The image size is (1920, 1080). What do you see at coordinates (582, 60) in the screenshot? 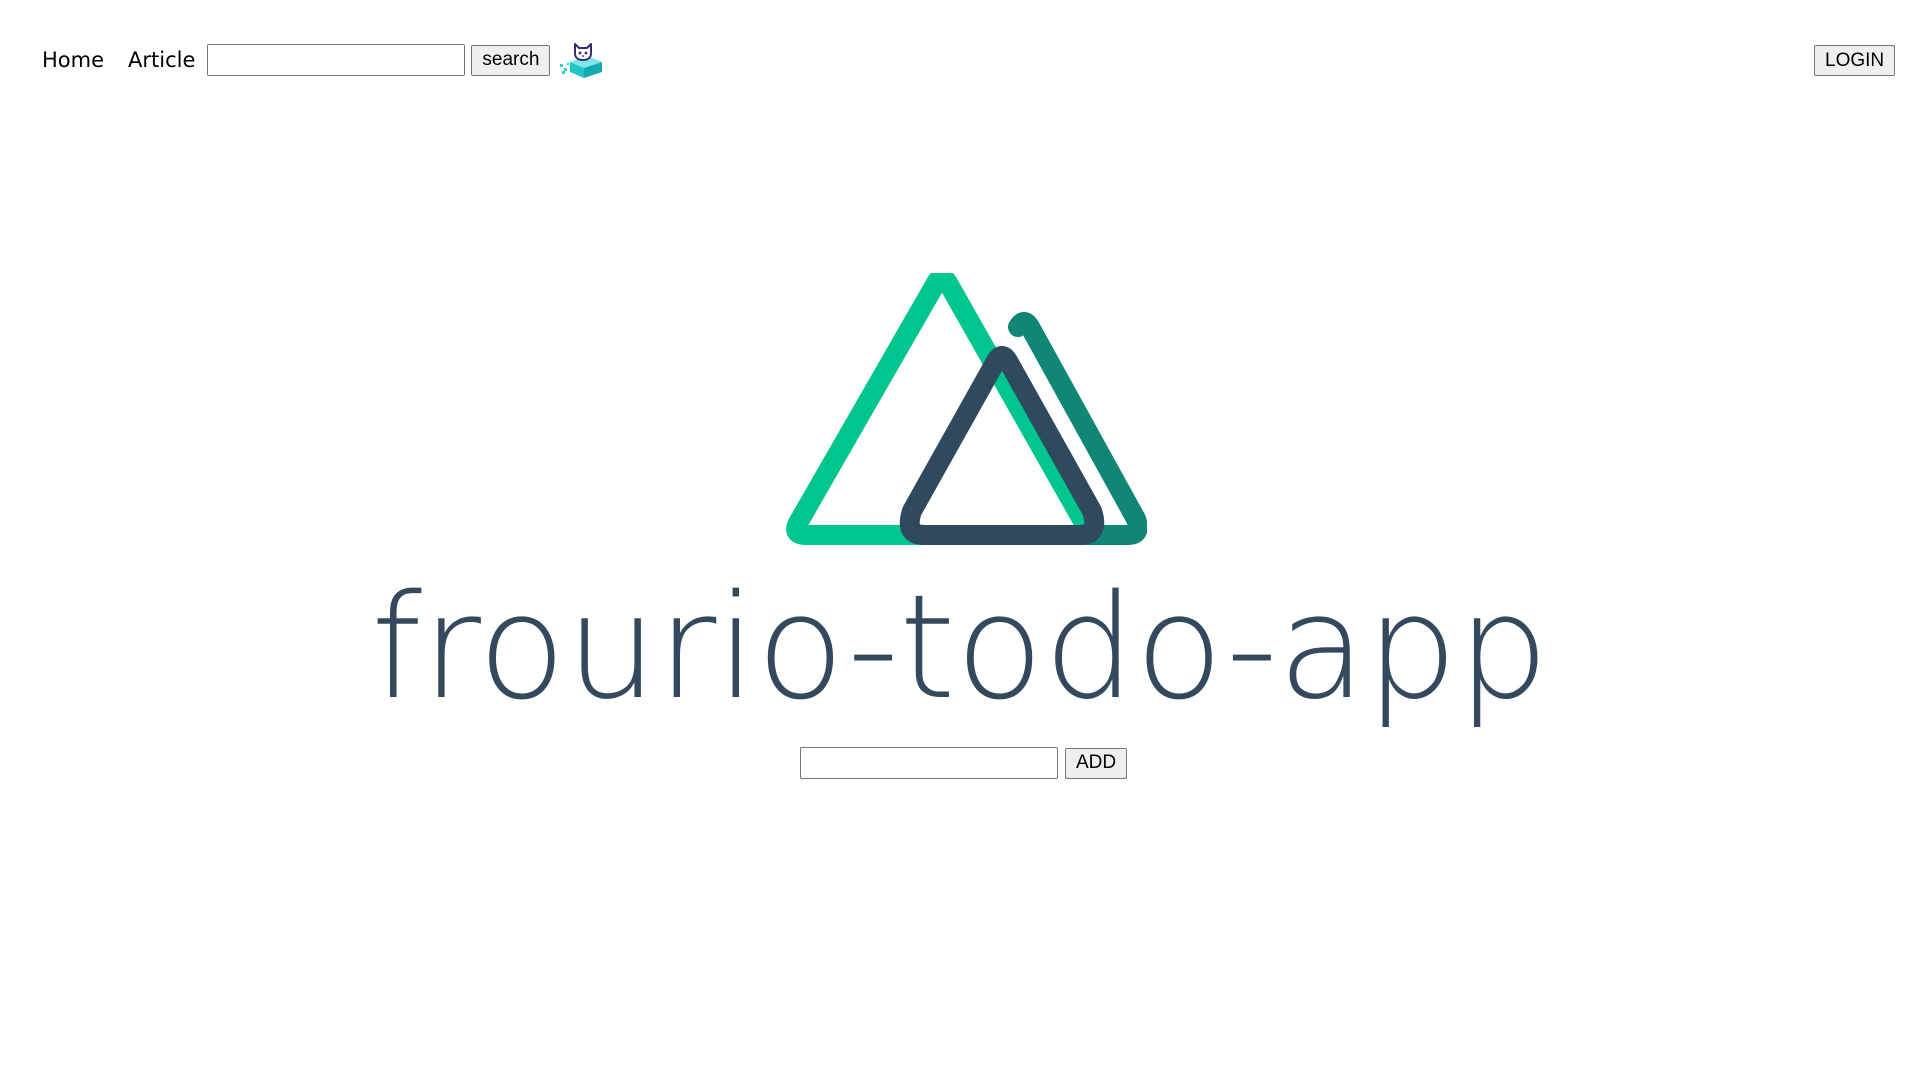
I see `frourio-mascot-icon` at bounding box center [582, 60].